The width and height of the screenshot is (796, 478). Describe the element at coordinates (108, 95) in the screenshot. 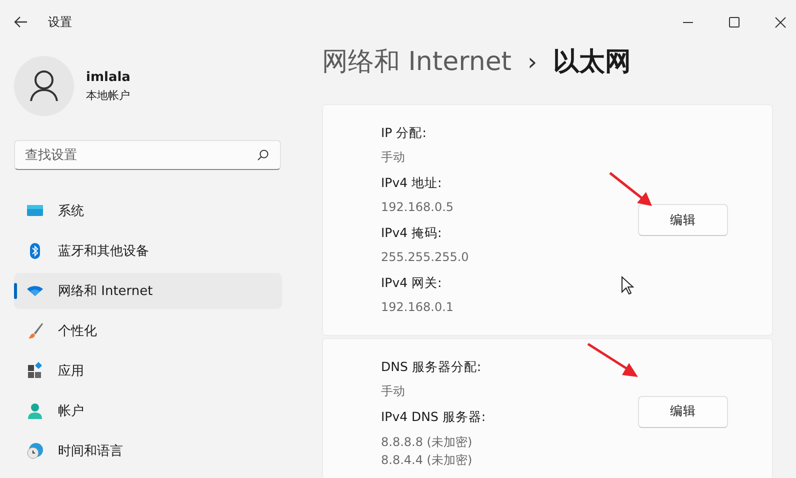

I see `account-type: 本地帐户` at that location.